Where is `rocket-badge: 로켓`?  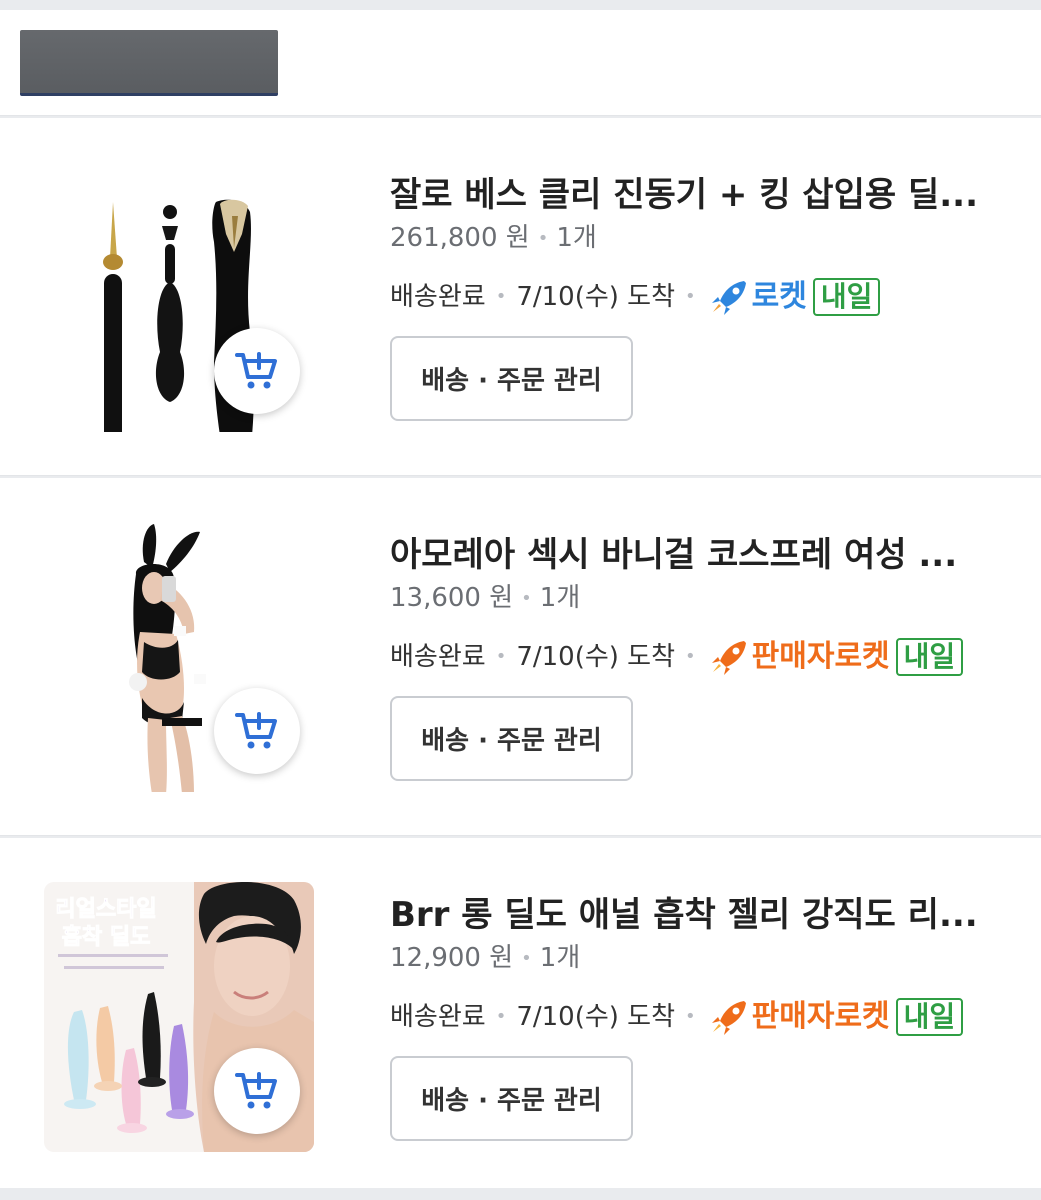 rocket-badge: 로켓 is located at coordinates (758, 297).